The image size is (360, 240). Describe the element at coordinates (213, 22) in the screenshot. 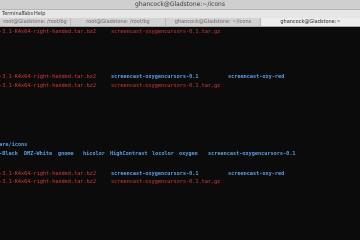

I see `tab-3: ghancock@Gladstone: ~/icons` at that location.